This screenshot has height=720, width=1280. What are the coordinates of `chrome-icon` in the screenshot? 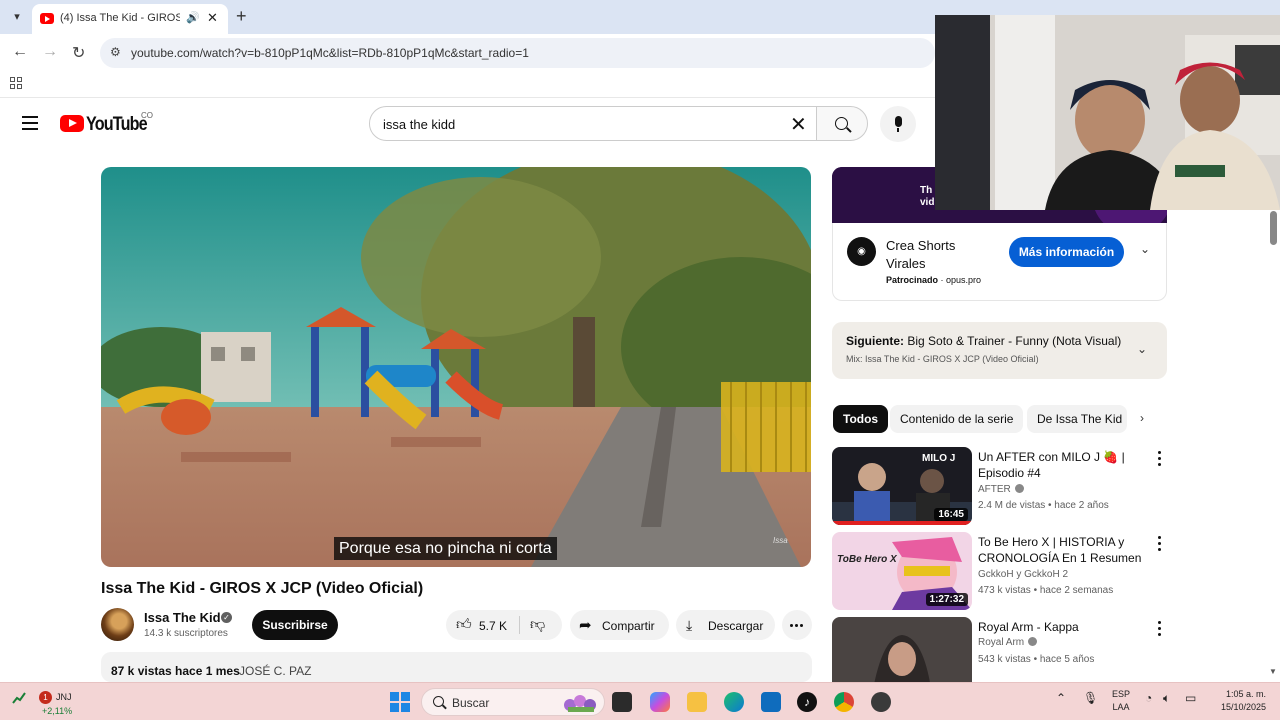 It's located at (844, 702).